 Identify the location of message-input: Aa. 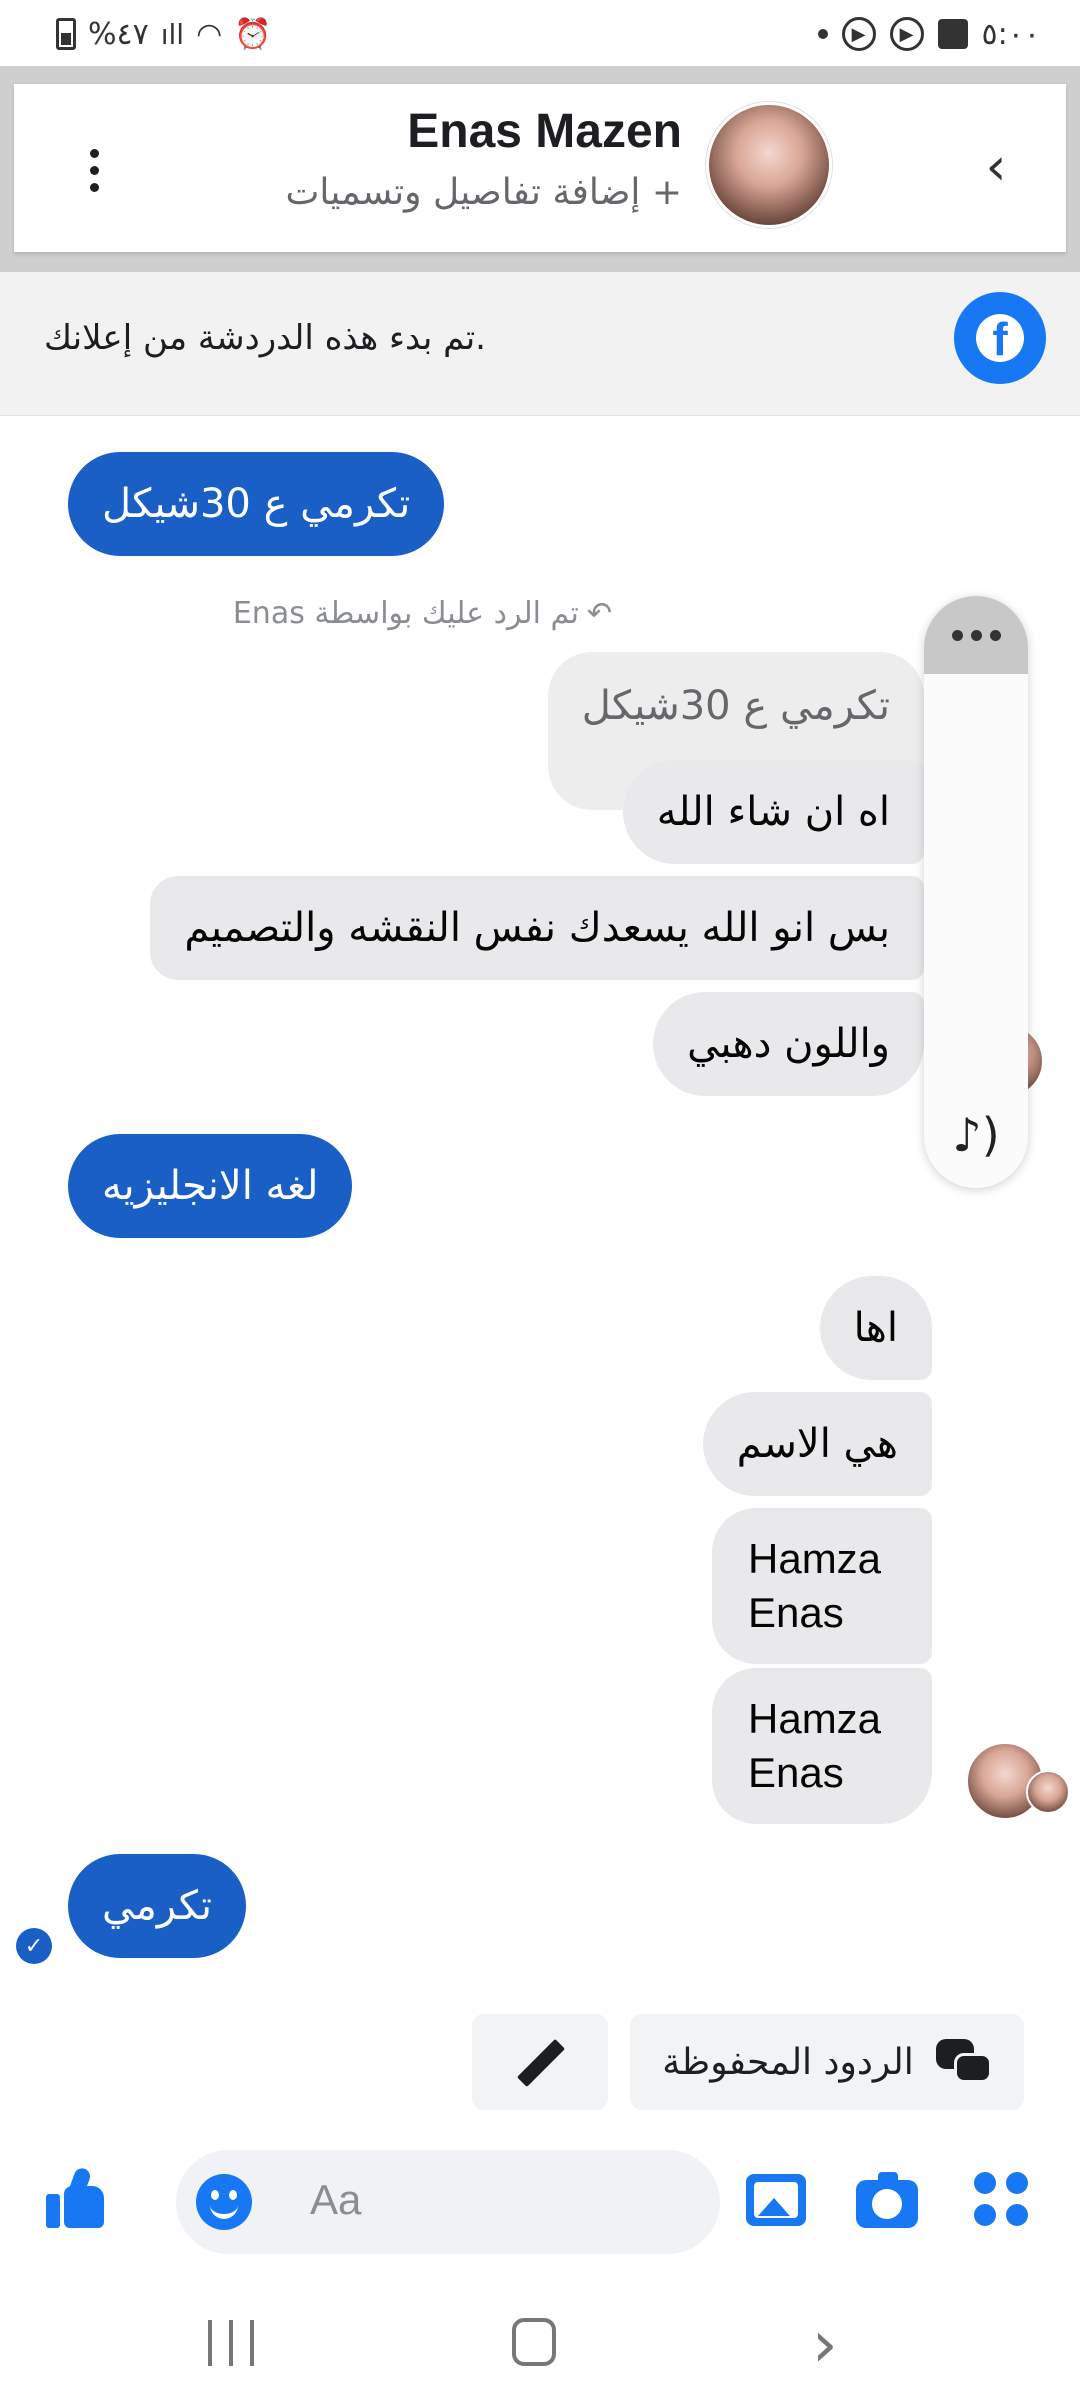
(448, 2202).